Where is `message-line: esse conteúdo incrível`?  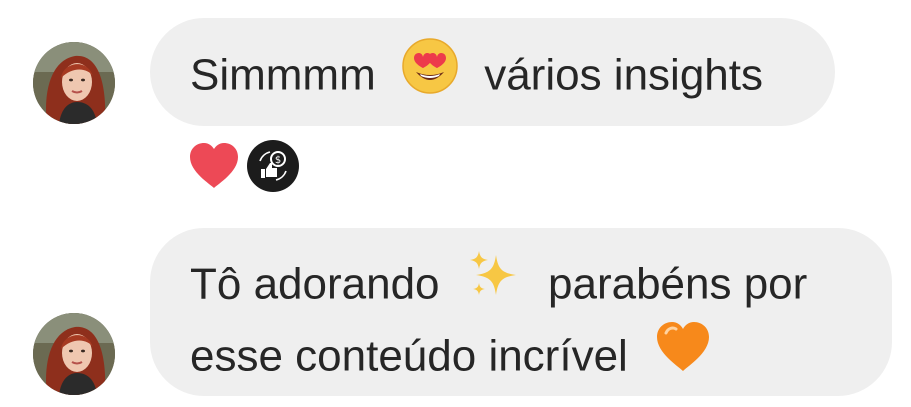 message-line: esse conteúdo incrível is located at coordinates (521, 358).